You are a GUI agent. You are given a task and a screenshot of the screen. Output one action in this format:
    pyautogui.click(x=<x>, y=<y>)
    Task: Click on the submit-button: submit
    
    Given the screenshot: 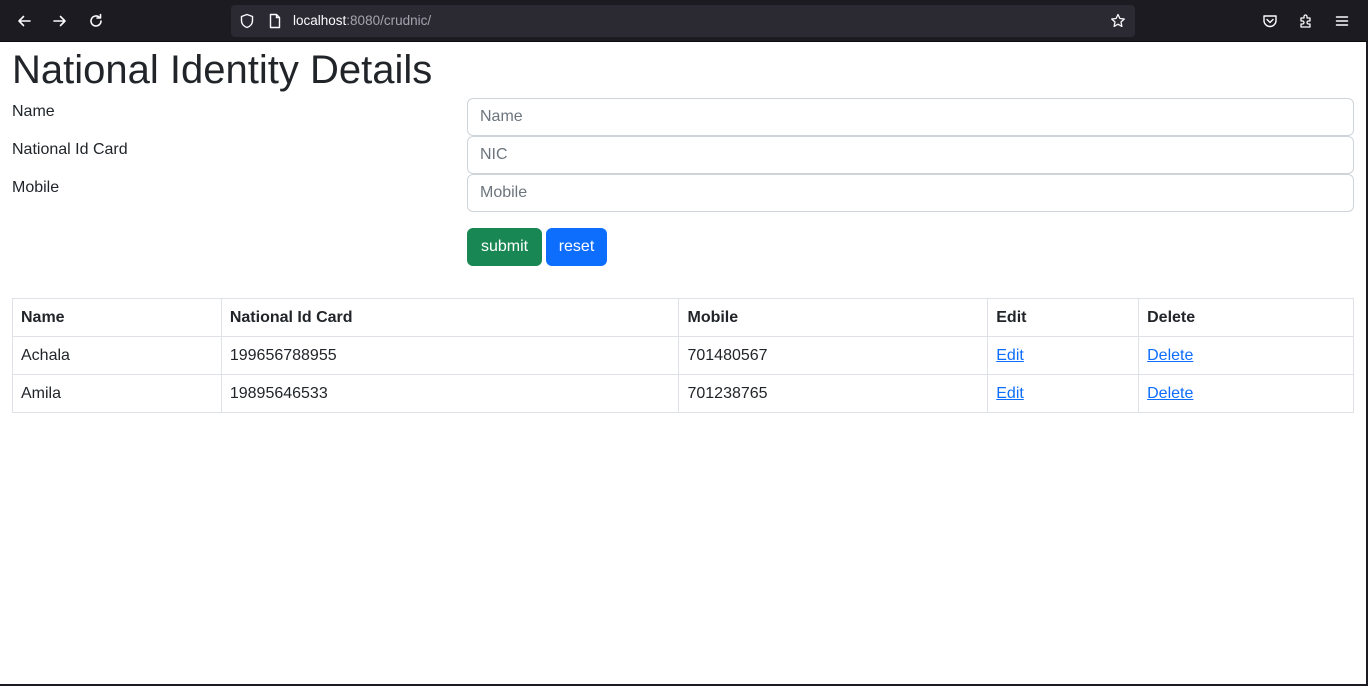 What is the action you would take?
    pyautogui.click(x=504, y=247)
    